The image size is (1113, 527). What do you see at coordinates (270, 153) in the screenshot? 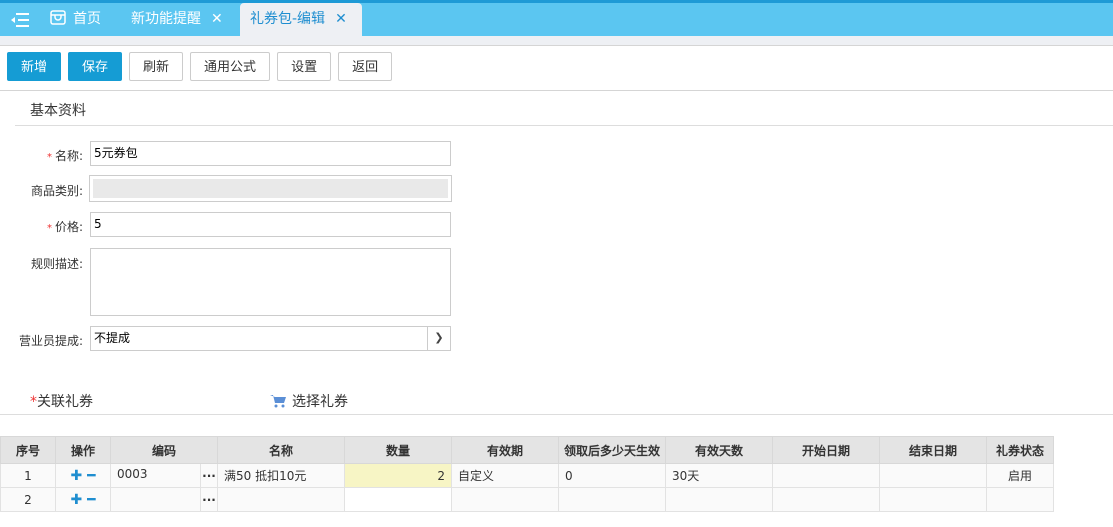
I see `name-input: 5元券包` at bounding box center [270, 153].